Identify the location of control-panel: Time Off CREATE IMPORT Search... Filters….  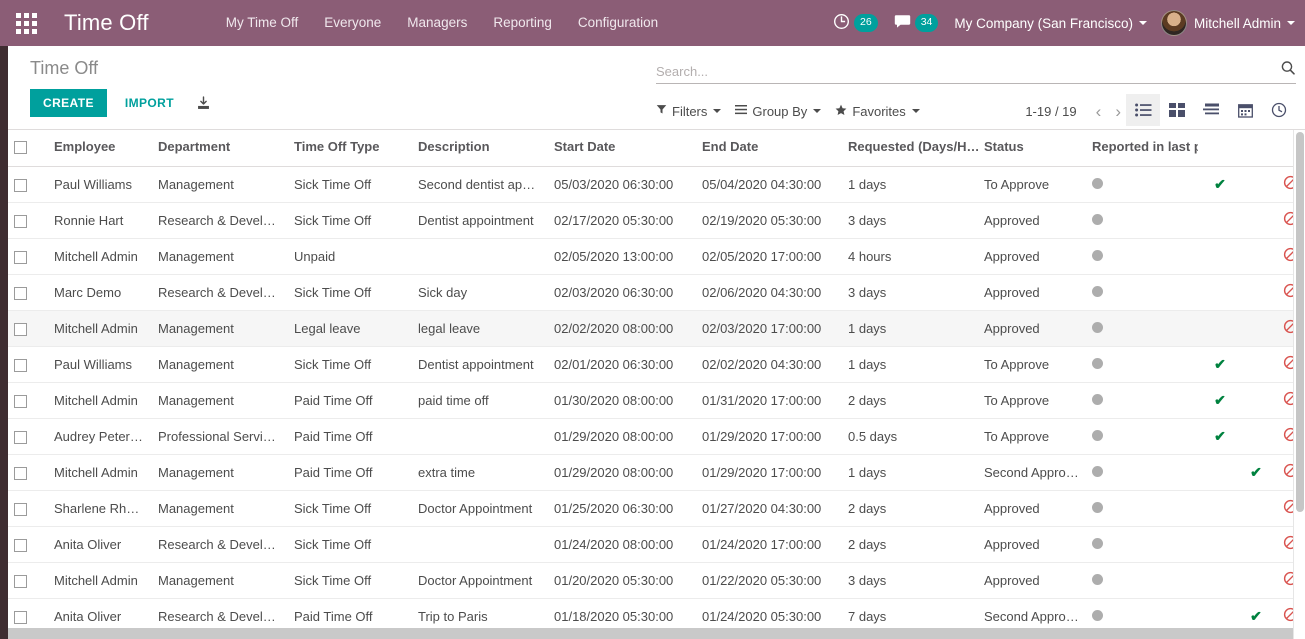
(656, 88).